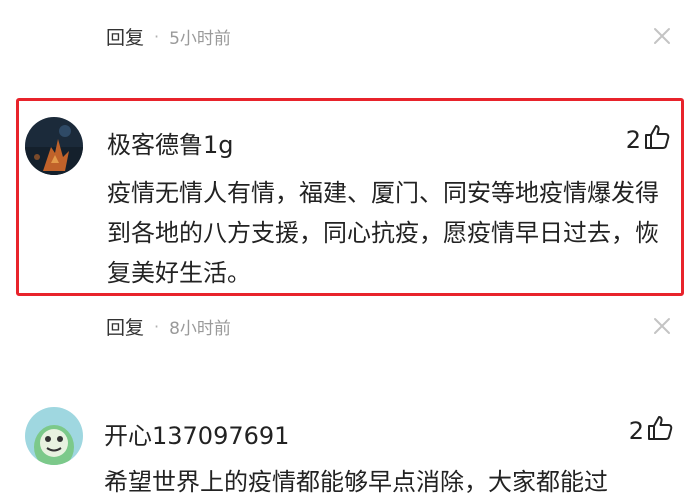 The width and height of the screenshot is (700, 500). Describe the element at coordinates (168, 326) in the screenshot. I see `comment-footer: 回复 · 8小时前` at that location.